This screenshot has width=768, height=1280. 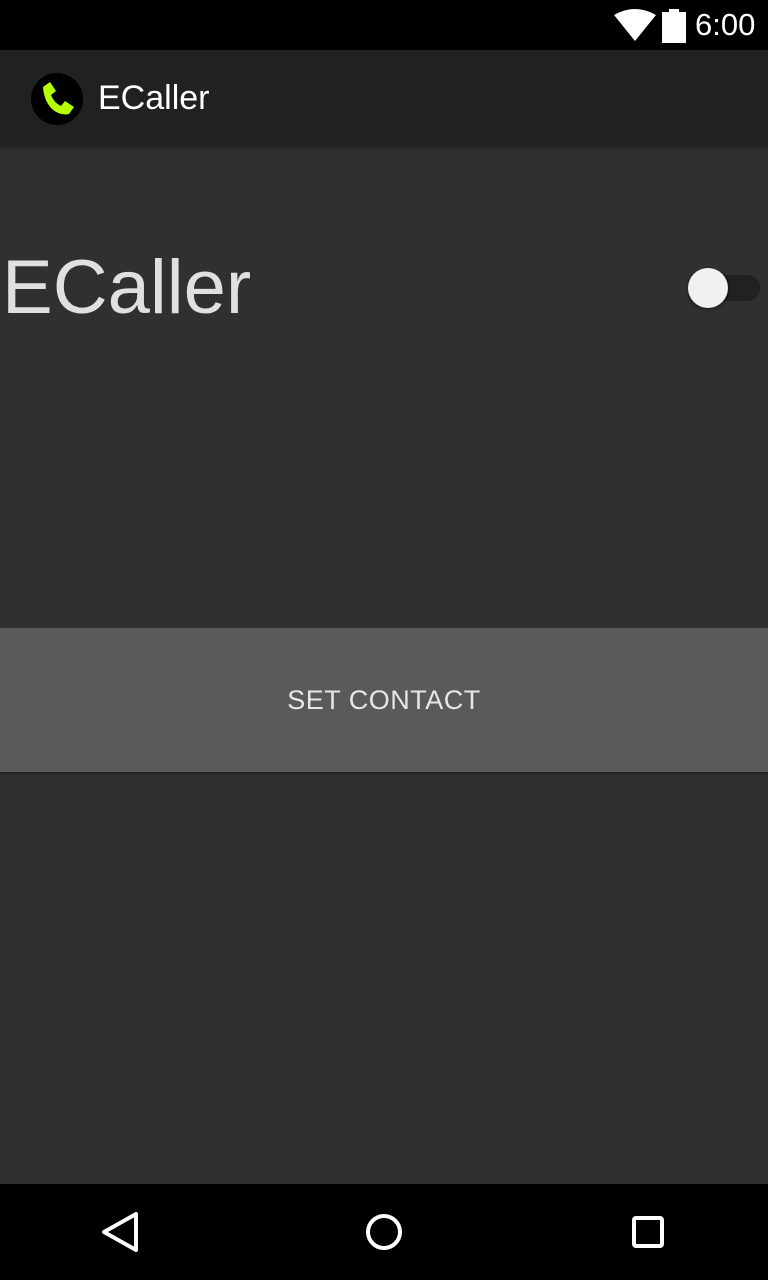 I want to click on home-icon, so click(x=384, y=1232).